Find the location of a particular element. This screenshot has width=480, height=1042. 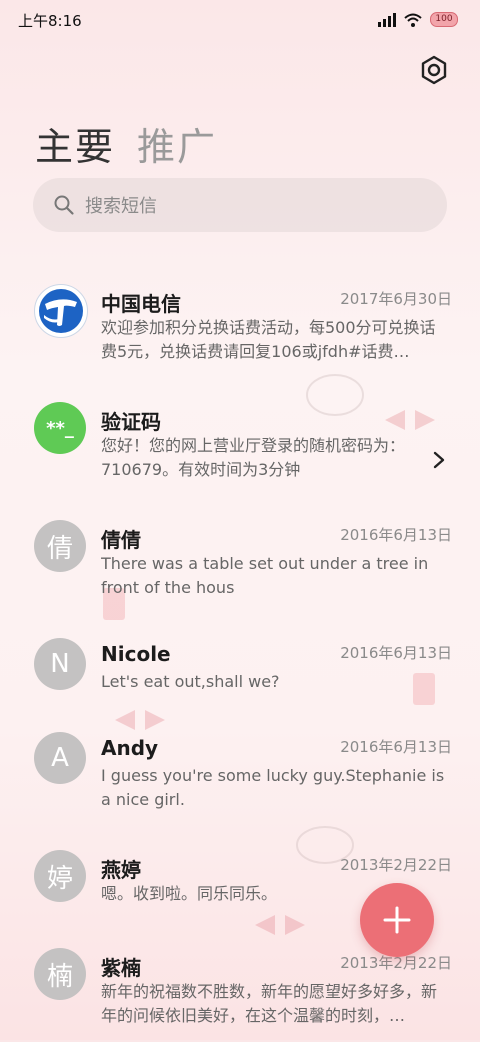

search-bar: 搜索短信 is located at coordinates (240, 205).